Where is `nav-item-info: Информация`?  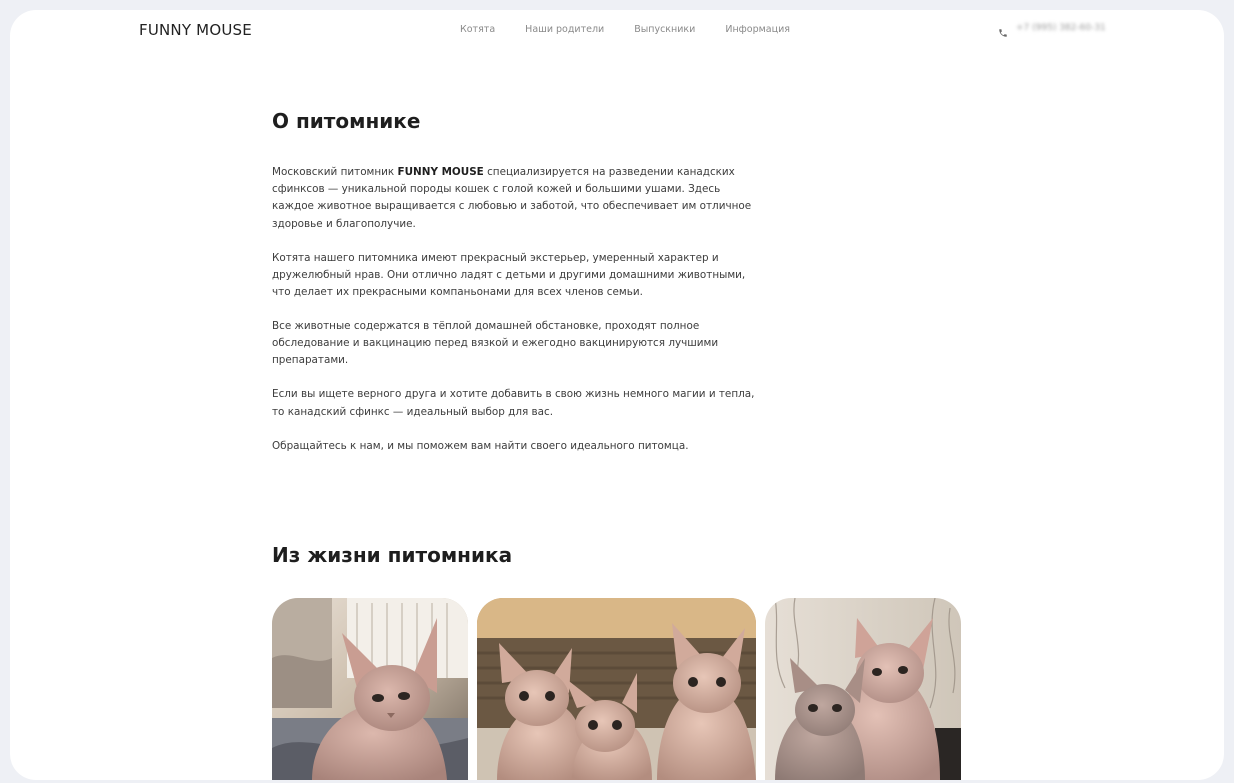 nav-item-info: Информация is located at coordinates (757, 29).